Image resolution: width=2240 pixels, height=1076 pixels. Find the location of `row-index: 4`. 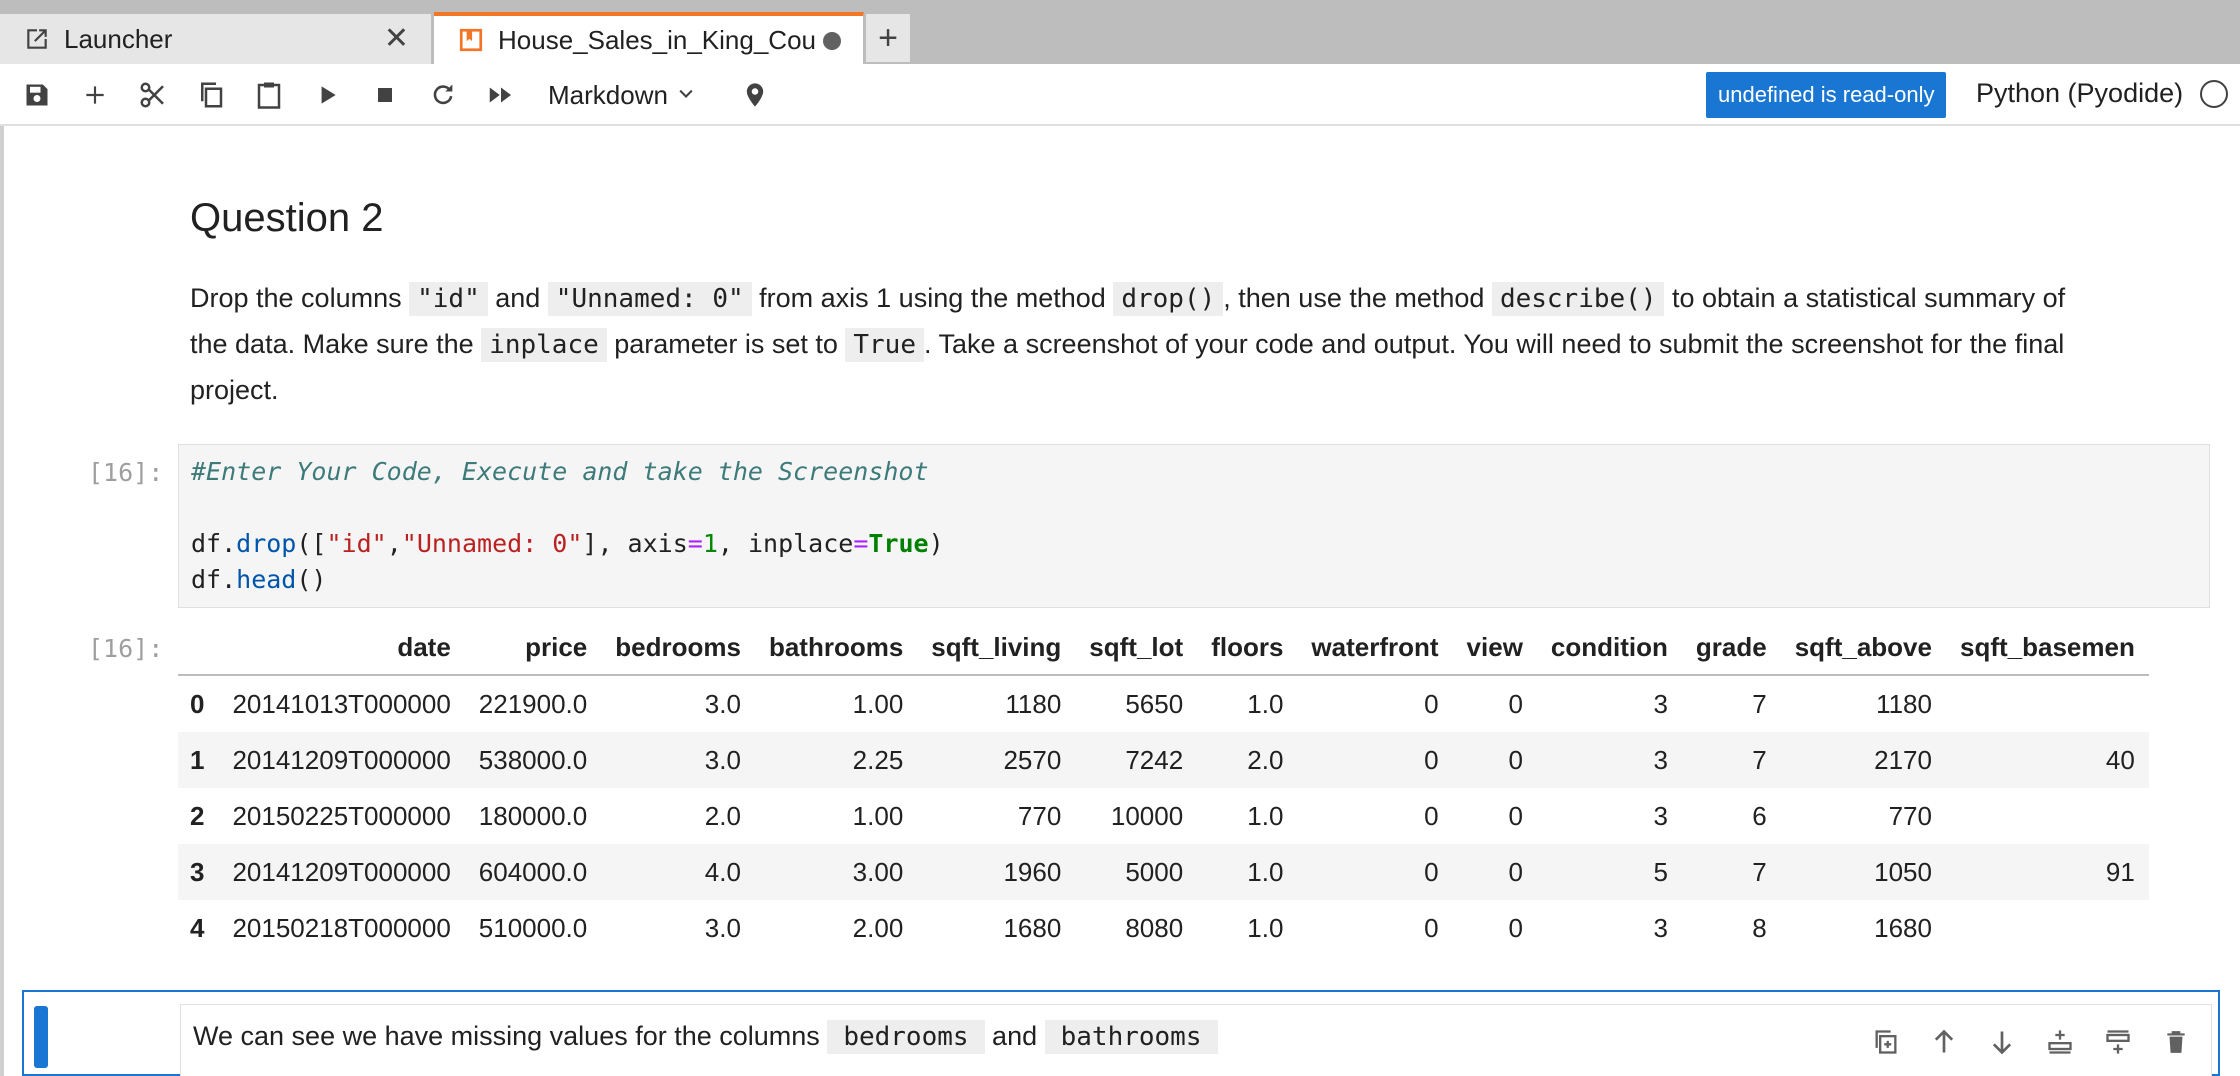

row-index: 4 is located at coordinates (197, 927).